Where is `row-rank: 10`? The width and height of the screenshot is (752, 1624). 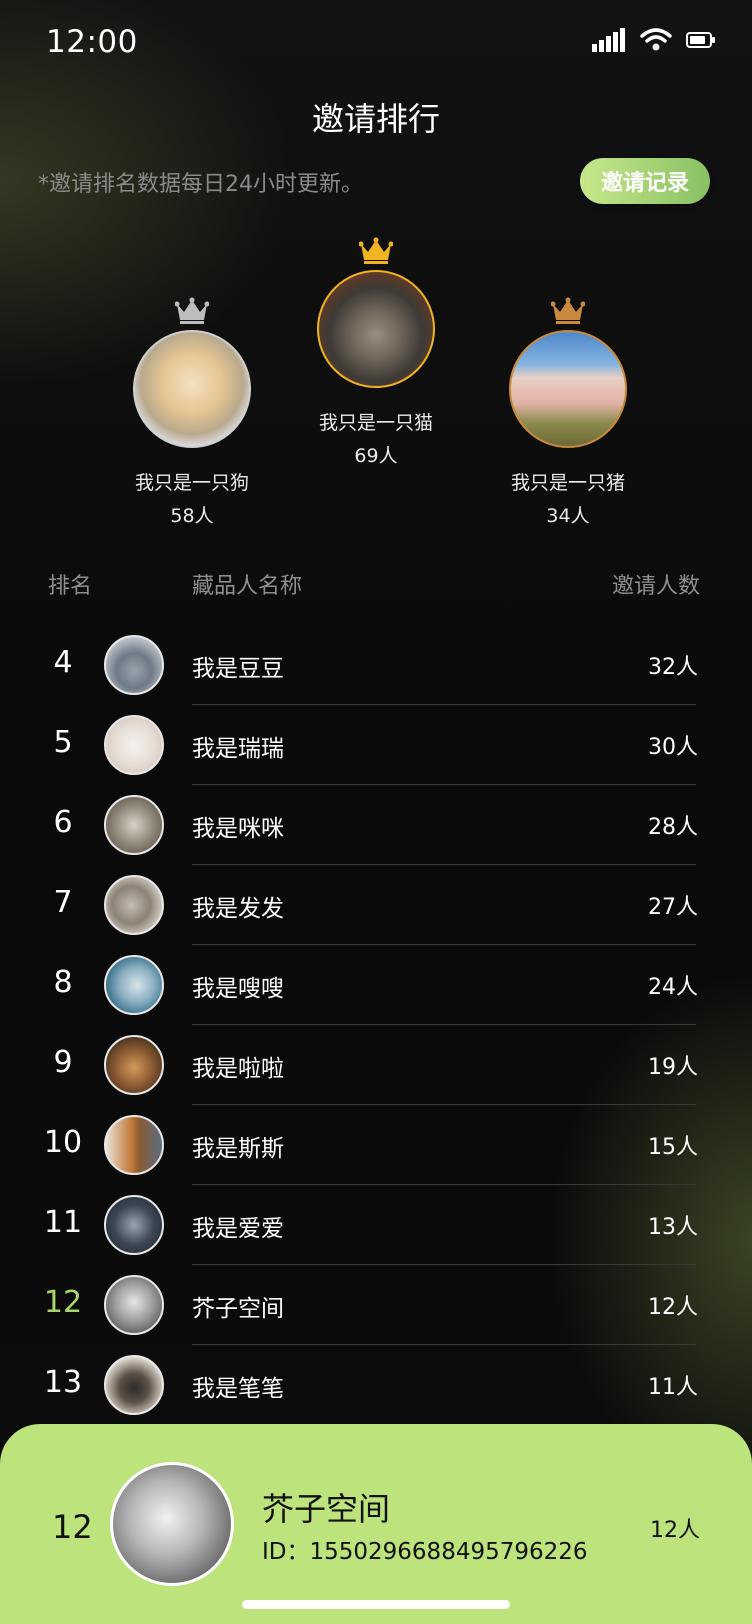
row-rank: 10 is located at coordinates (63, 1142).